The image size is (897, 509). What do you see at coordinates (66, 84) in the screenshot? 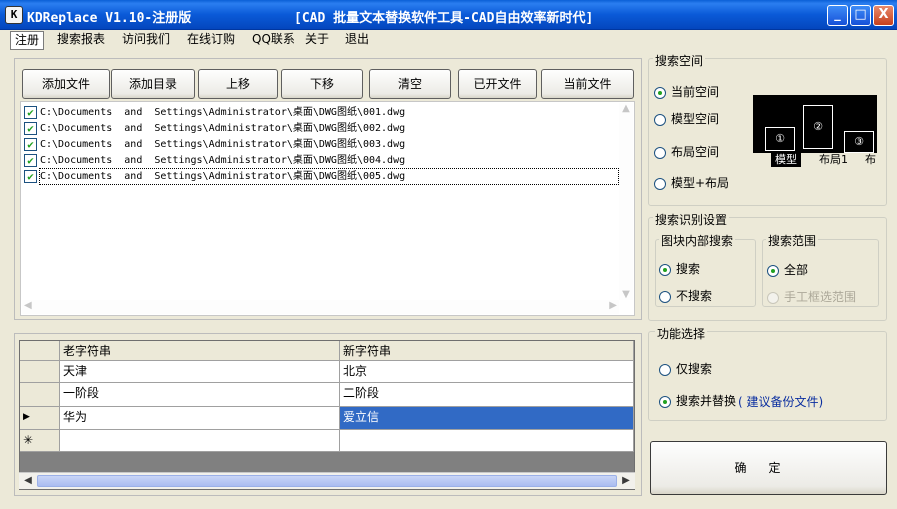
I see `add-file-button: 添加文件` at bounding box center [66, 84].